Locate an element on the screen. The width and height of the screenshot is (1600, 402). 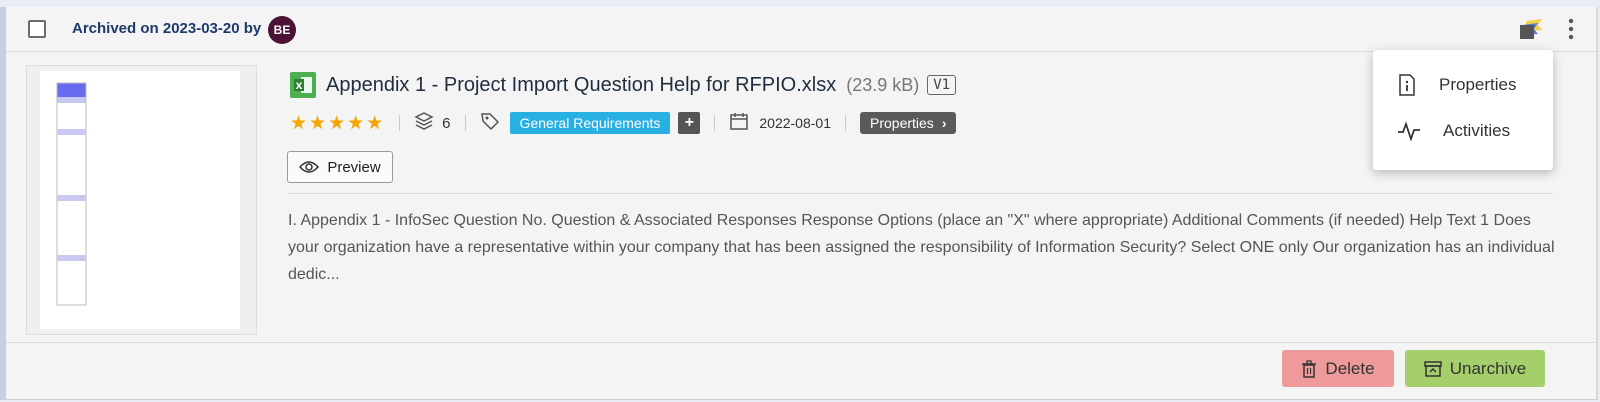
chevron-right-icon: › is located at coordinates (944, 123).